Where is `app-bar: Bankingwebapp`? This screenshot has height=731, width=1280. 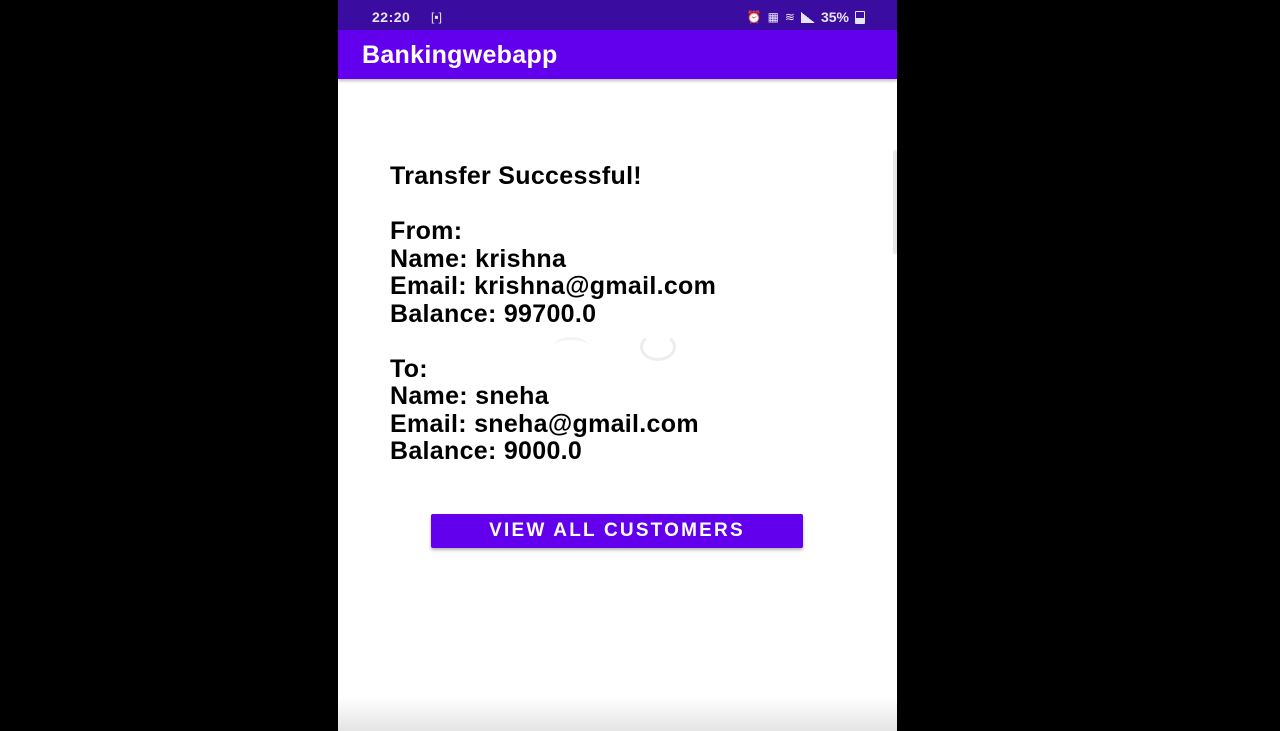
app-bar: Bankingwebapp is located at coordinates (617, 54).